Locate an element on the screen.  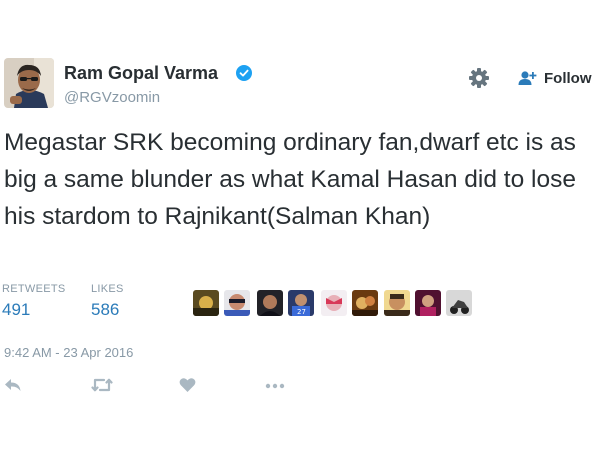
author-name: Ram Gopal Varma is located at coordinates (141, 73).